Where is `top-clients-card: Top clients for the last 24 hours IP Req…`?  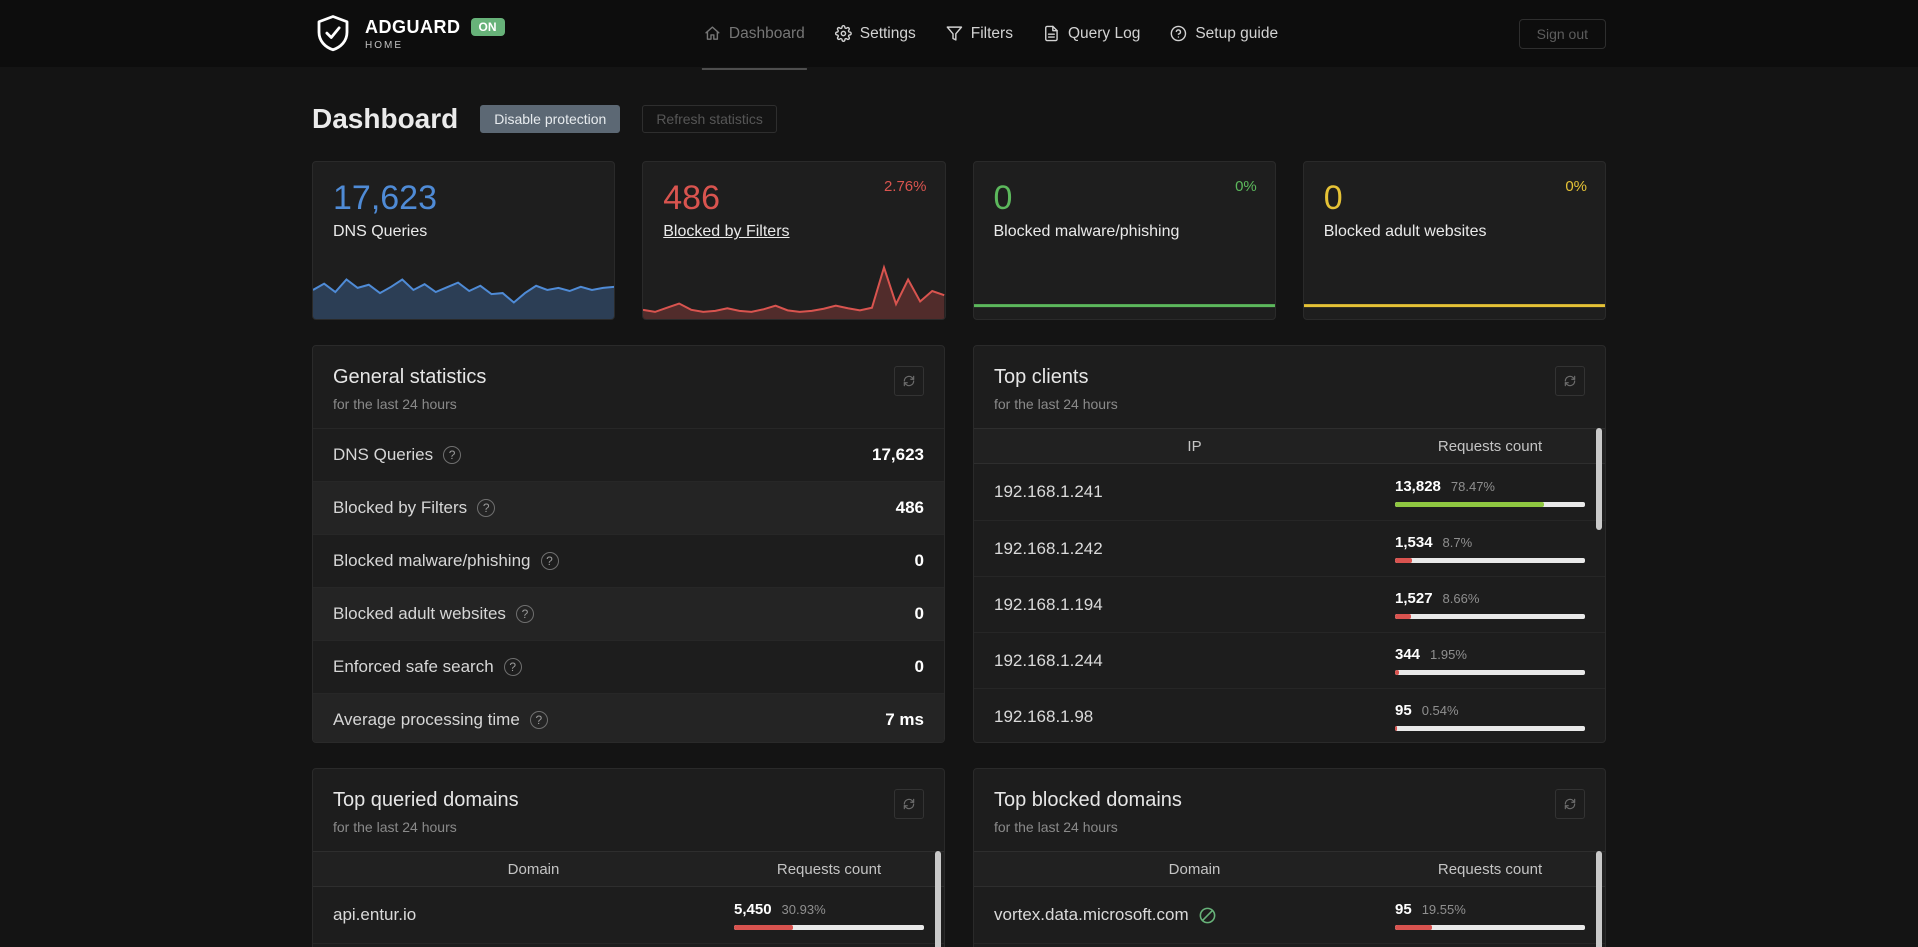 top-clients-card: Top clients for the last 24 hours IP Req… is located at coordinates (1289, 544).